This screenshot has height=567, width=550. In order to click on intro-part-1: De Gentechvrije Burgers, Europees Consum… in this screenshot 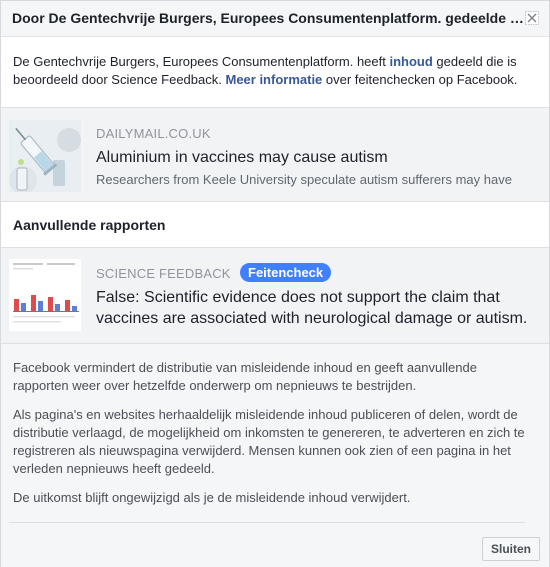, I will do `click(201, 61)`.